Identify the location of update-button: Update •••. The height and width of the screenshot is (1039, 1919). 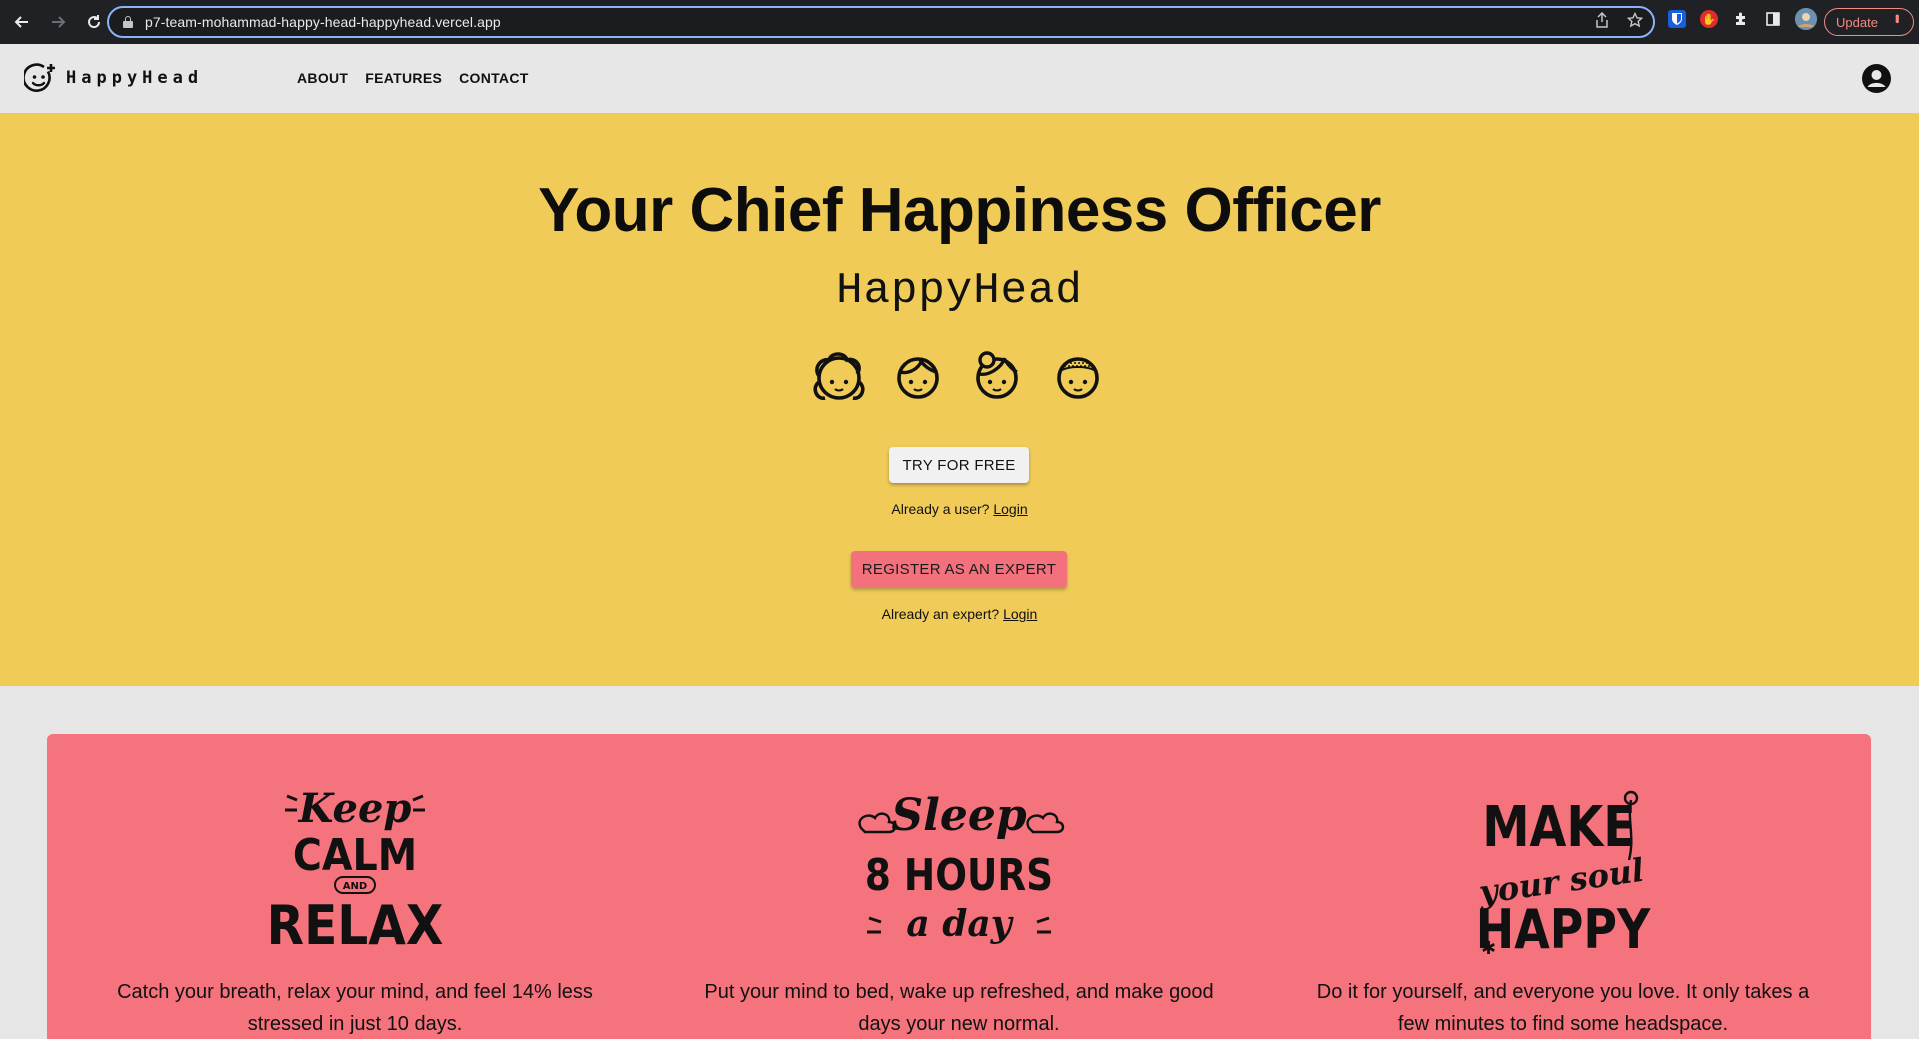
(1869, 22).